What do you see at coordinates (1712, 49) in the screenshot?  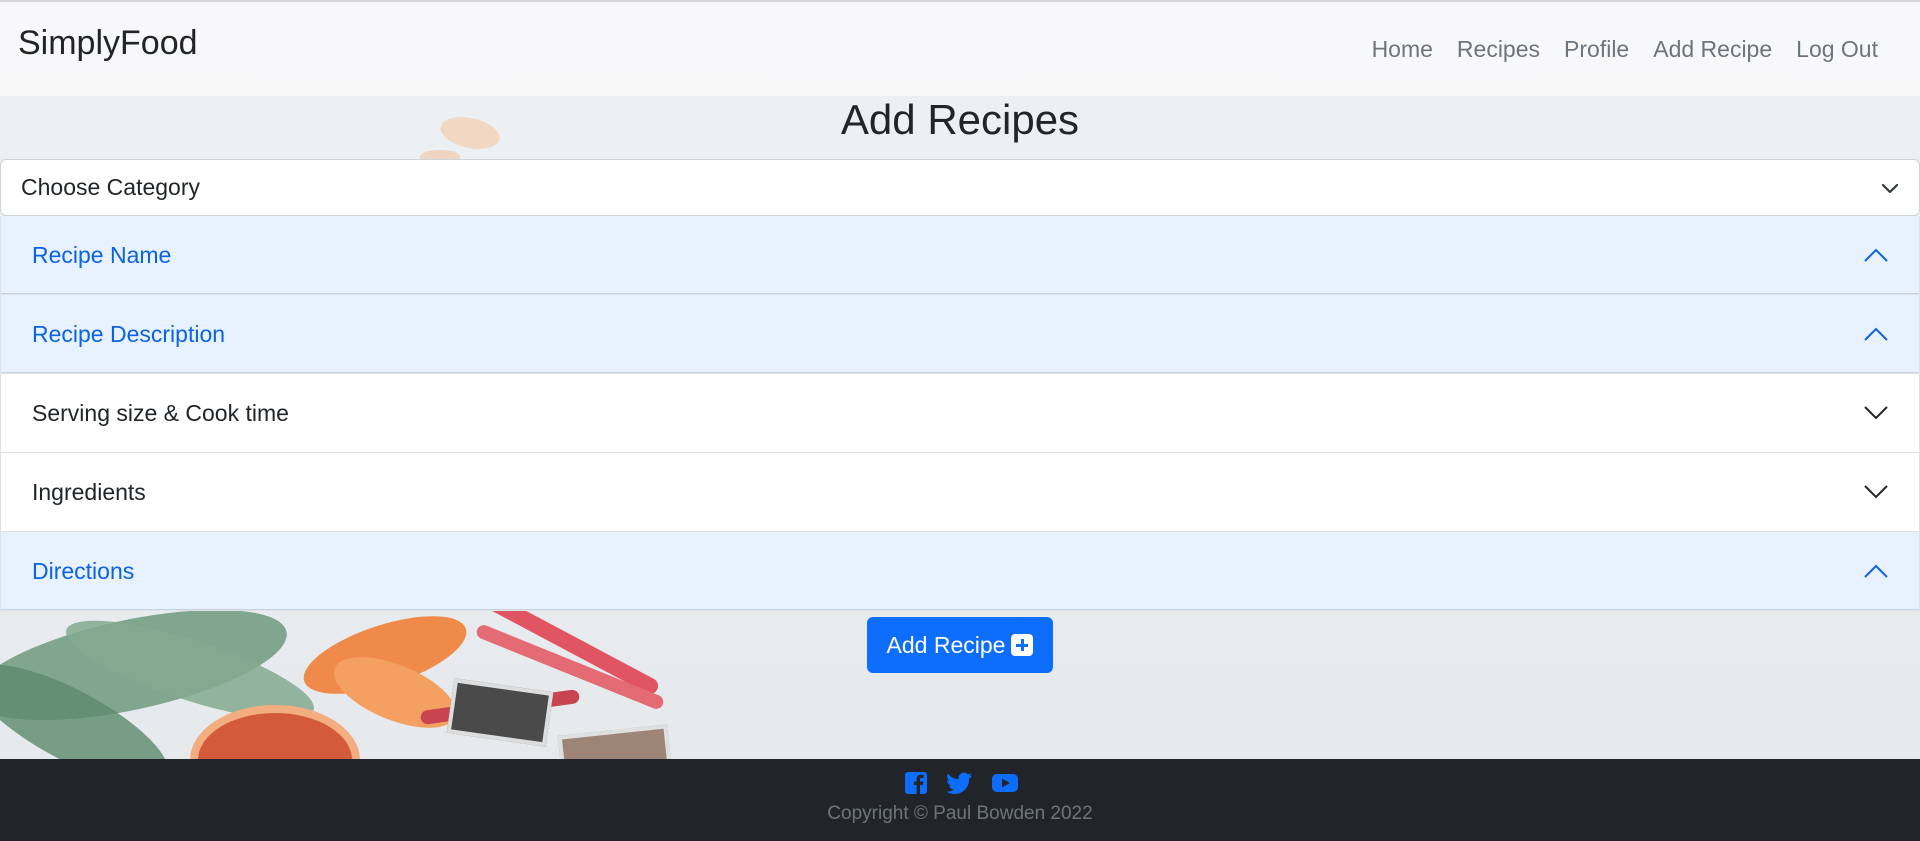 I see `nav-link-add-recipe: Add Recipe` at bounding box center [1712, 49].